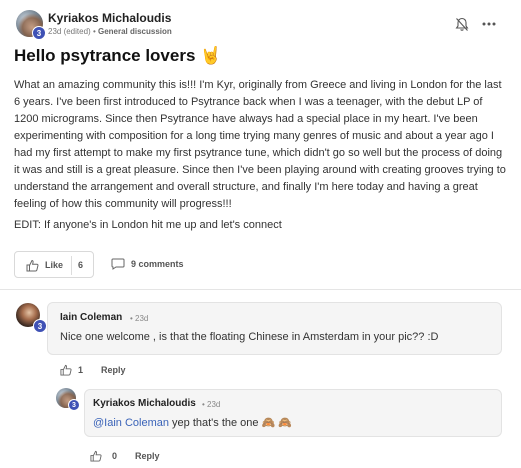 Image resolution: width=521 pixels, height=468 pixels. Describe the element at coordinates (211, 55) in the screenshot. I see `metal-horns-emoji: 🤘` at that location.